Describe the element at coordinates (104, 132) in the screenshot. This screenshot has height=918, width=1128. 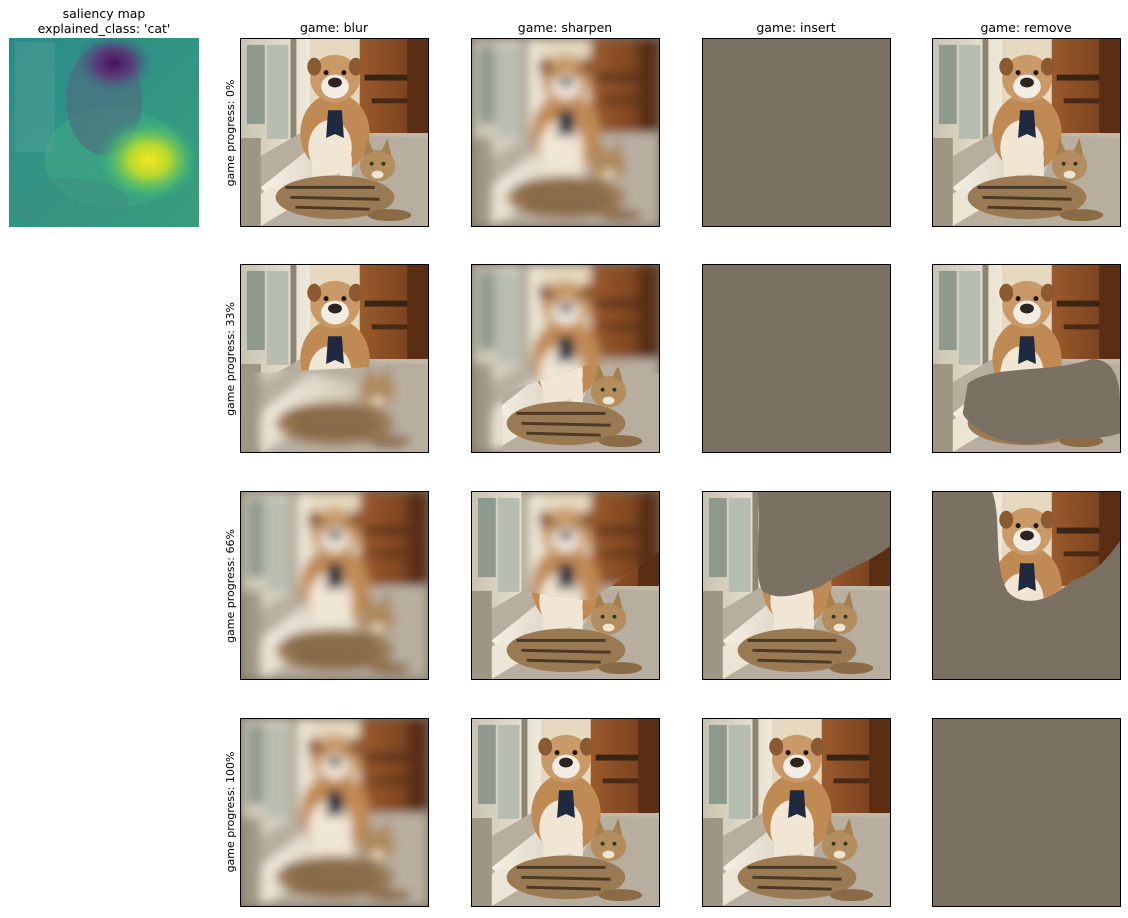
I see `saliency-map-image` at that location.